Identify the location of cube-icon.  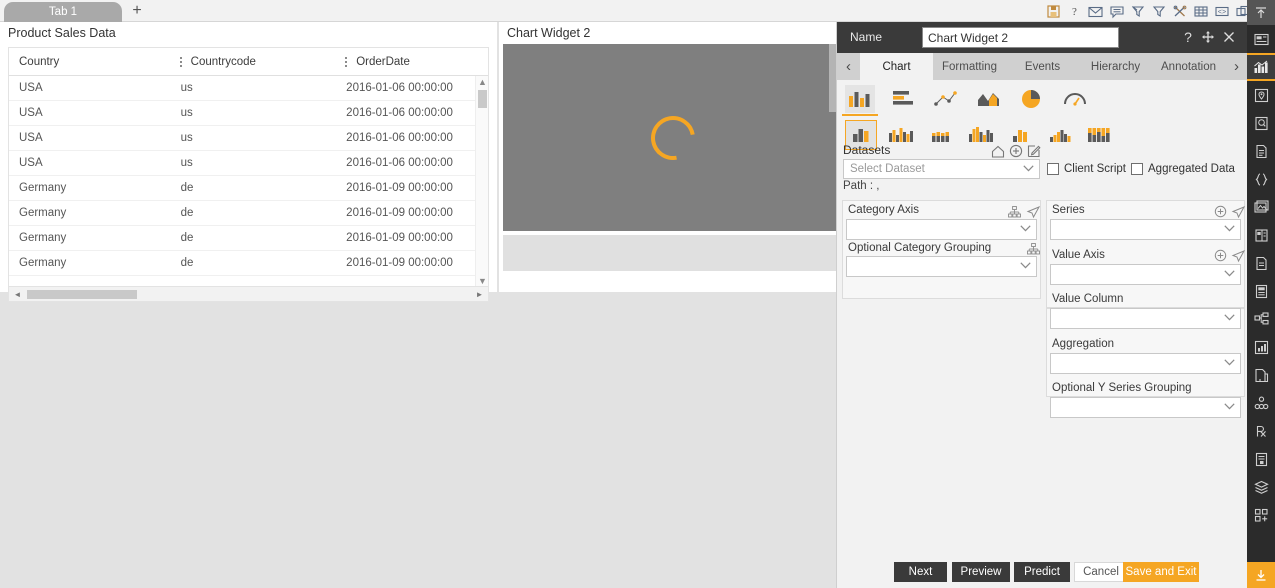
(1261, 403).